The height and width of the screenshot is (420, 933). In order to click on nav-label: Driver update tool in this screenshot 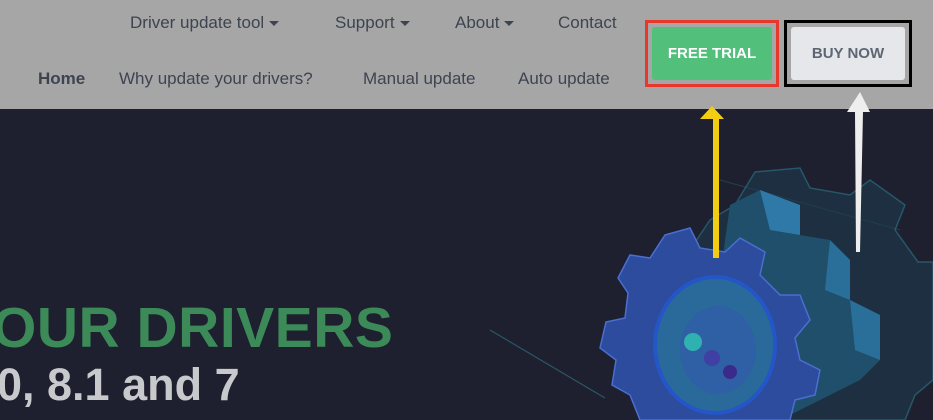, I will do `click(197, 22)`.